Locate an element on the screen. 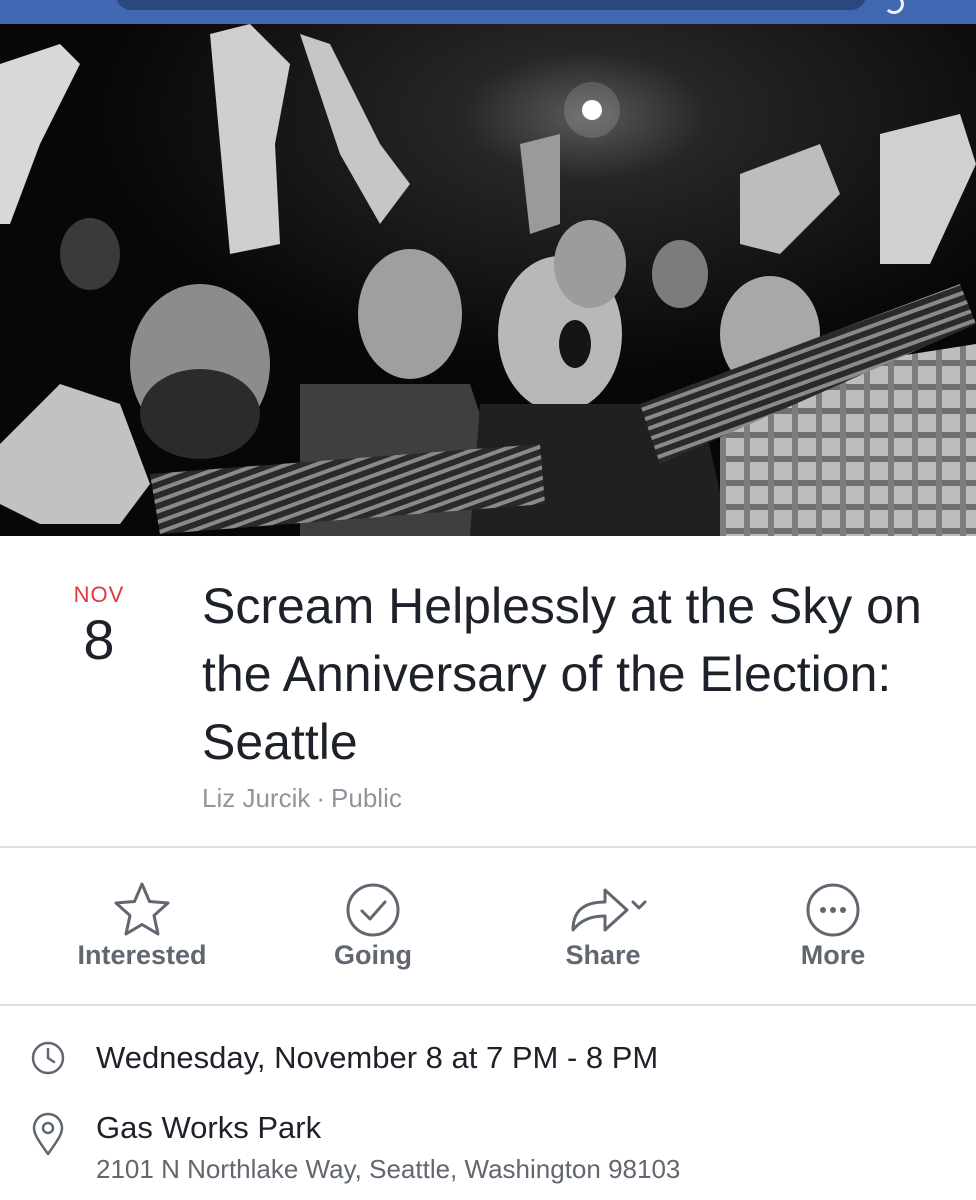 Image resolution: width=976 pixels, height=1200 pixels. divider-bottom is located at coordinates (488, 1005).